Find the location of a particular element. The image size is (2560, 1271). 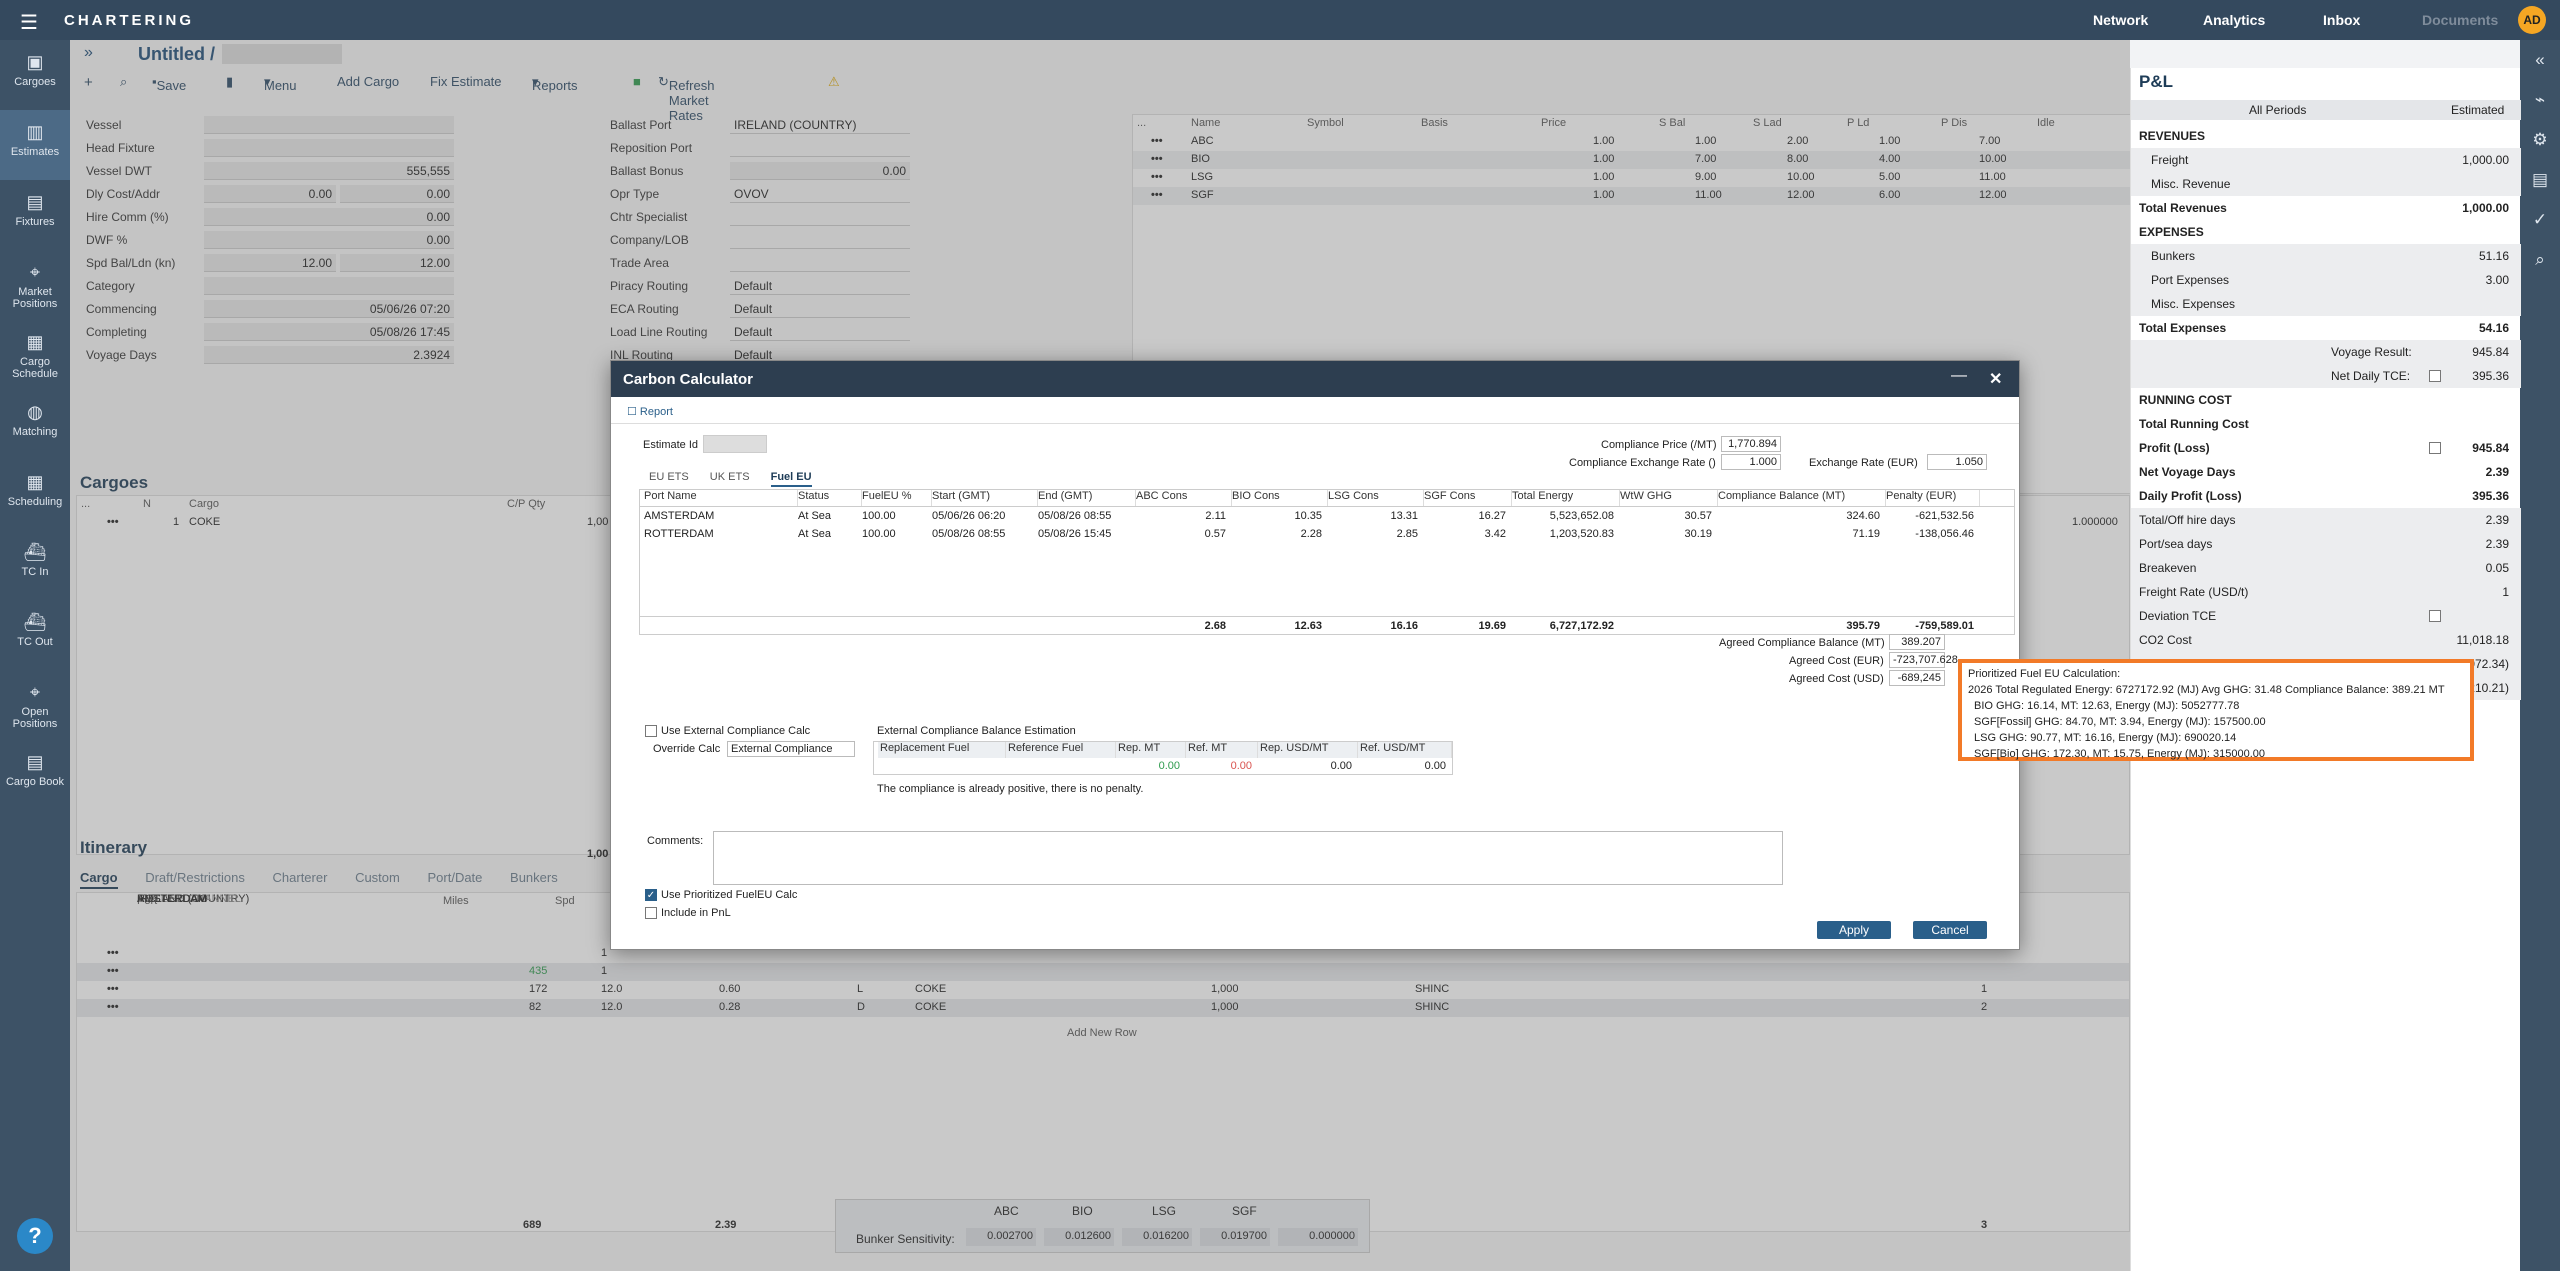

nav-documents: Documents is located at coordinates (2460, 20).